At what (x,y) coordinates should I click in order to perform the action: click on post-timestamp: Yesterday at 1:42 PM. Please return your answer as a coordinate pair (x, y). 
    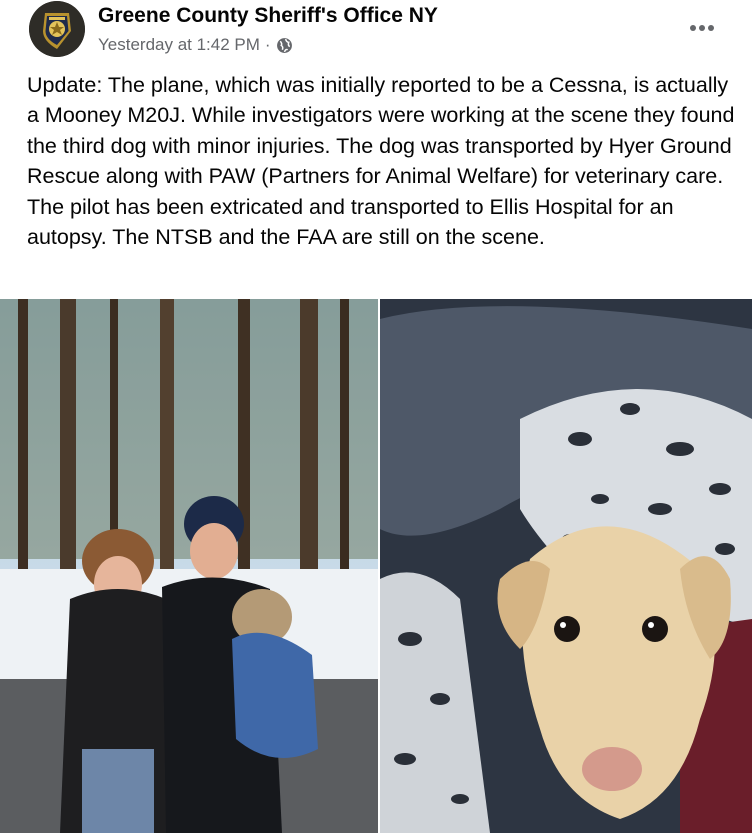
    Looking at the image, I should click on (179, 45).